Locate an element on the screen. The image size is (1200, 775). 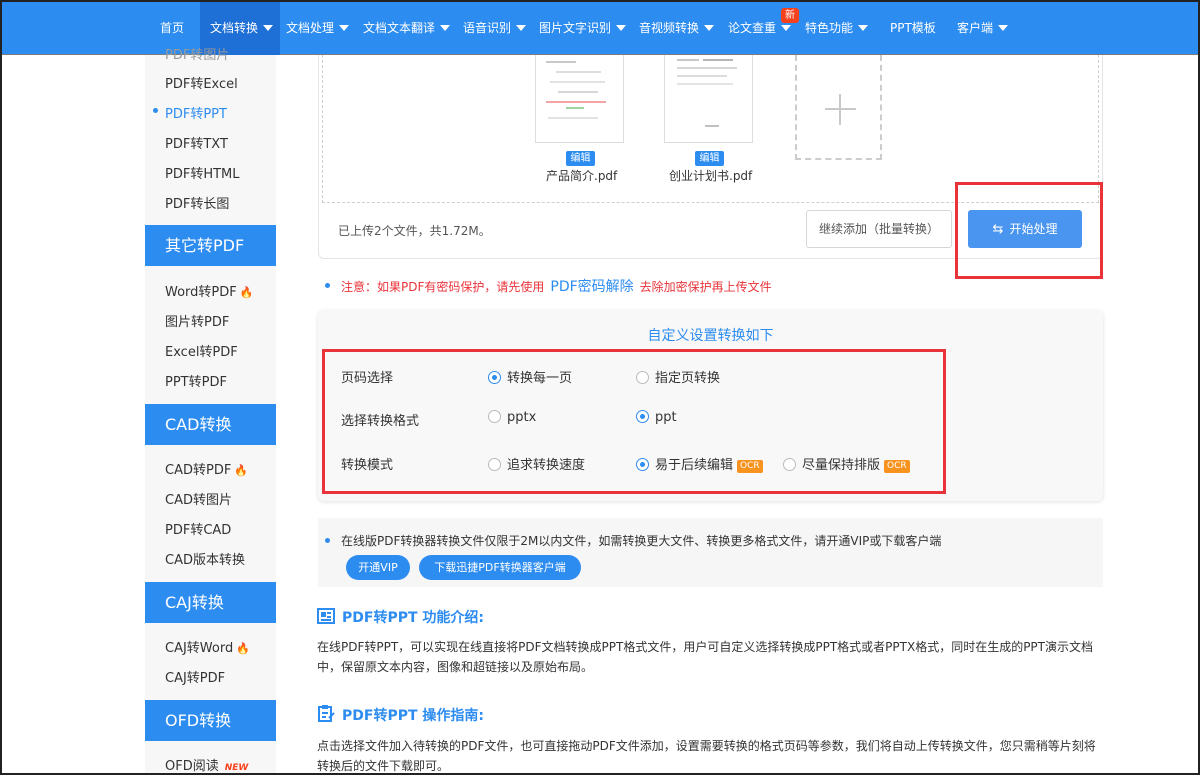
open-vip-button: 开通VIP is located at coordinates (378, 567).